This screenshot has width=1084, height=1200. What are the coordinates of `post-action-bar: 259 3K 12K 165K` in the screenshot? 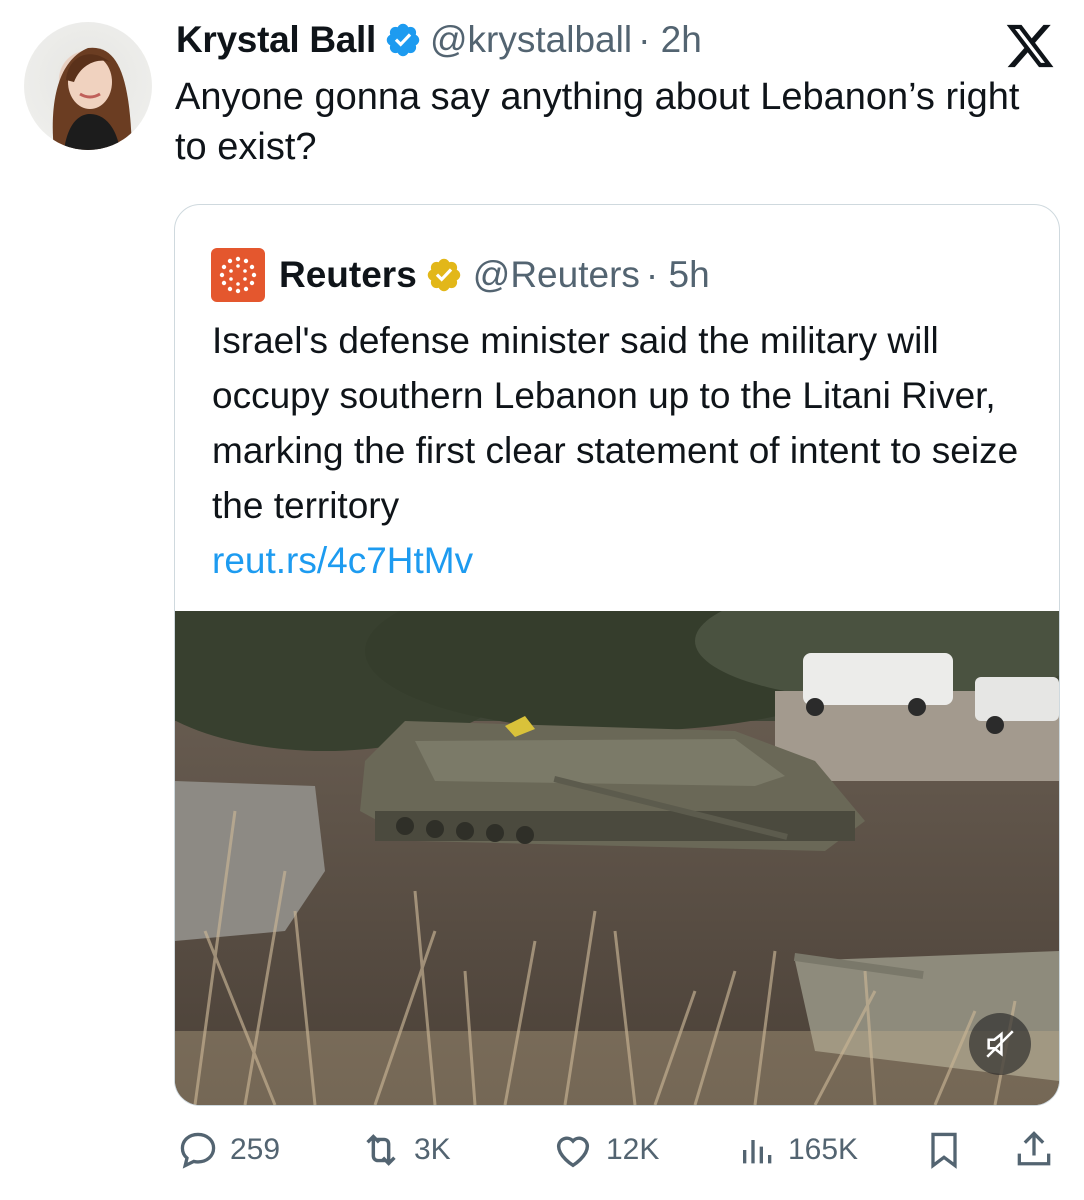 It's located at (542, 1150).